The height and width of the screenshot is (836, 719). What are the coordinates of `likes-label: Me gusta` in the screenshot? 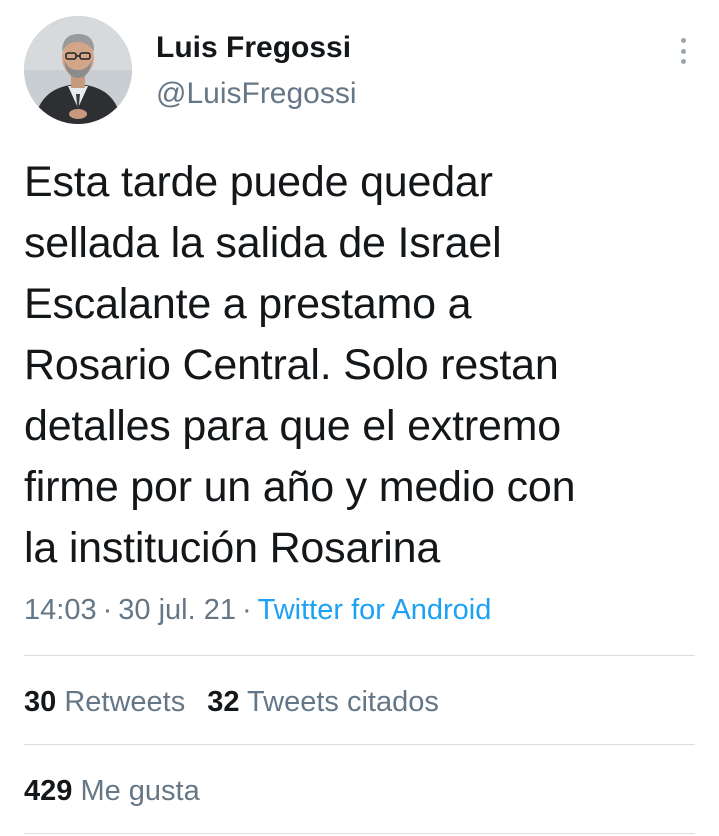 It's located at (140, 791).